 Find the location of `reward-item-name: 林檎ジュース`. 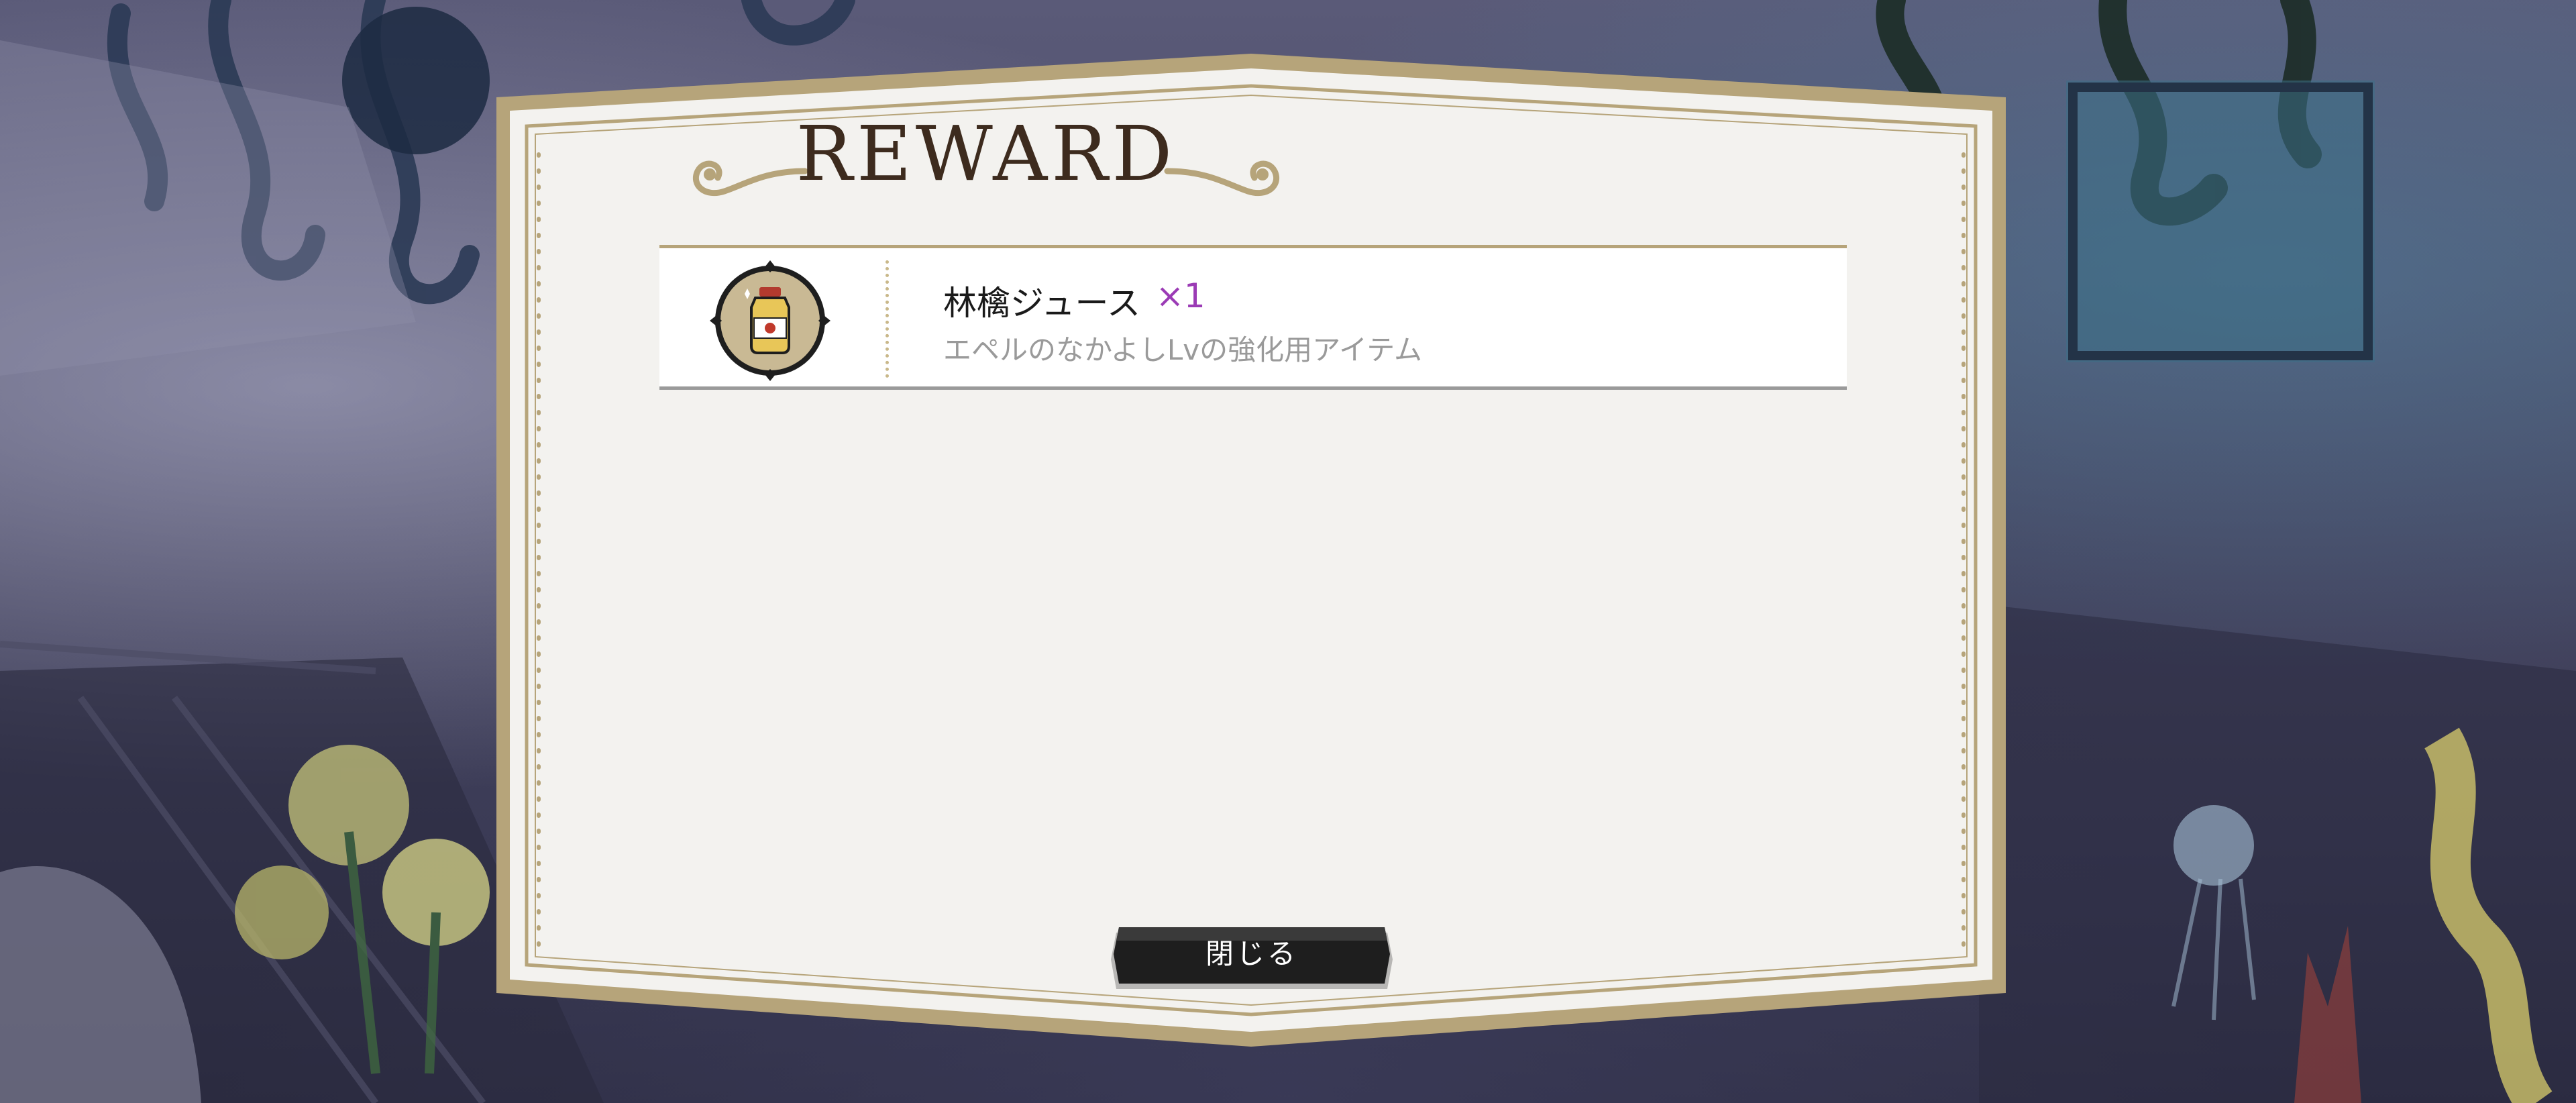

reward-item-name: 林檎ジュース is located at coordinates (1041, 303).